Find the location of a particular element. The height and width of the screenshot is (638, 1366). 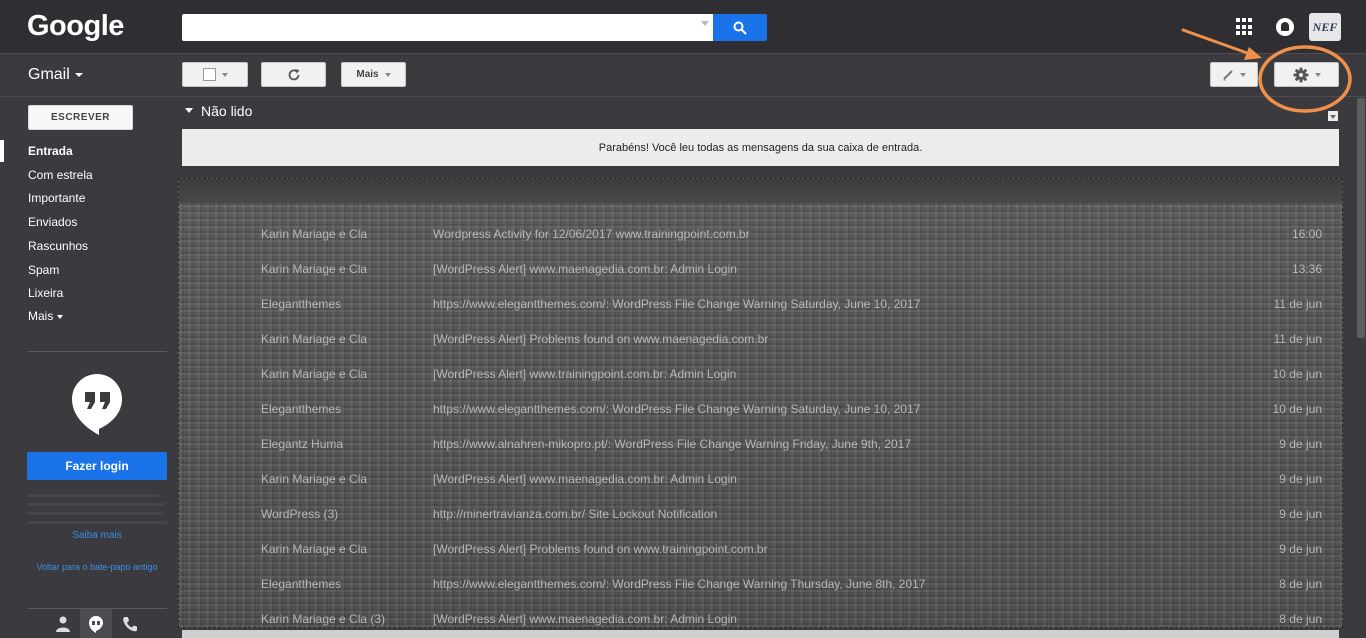

search-input is located at coordinates (447, 27).